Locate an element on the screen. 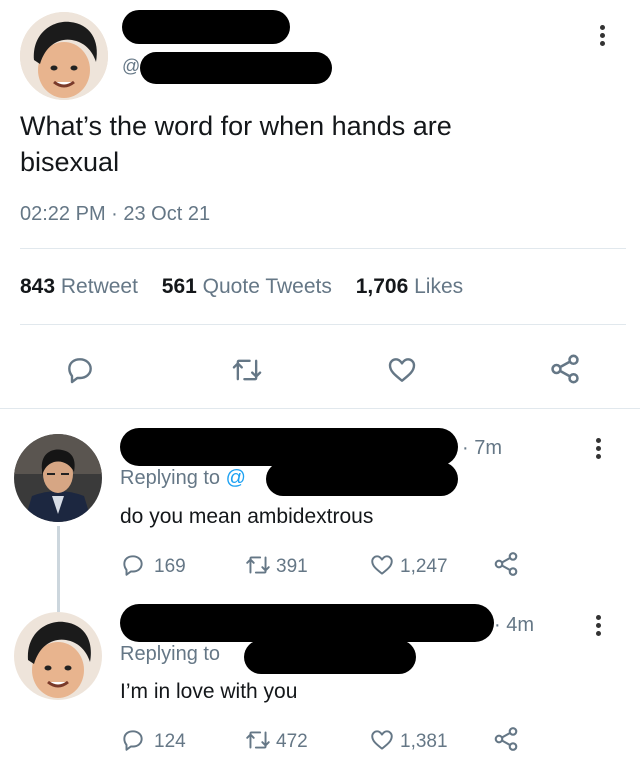 The height and width of the screenshot is (761, 640). tweet-stats: 843 Retweet 561 Quote Tweets 1,706 Likes is located at coordinates (241, 287).